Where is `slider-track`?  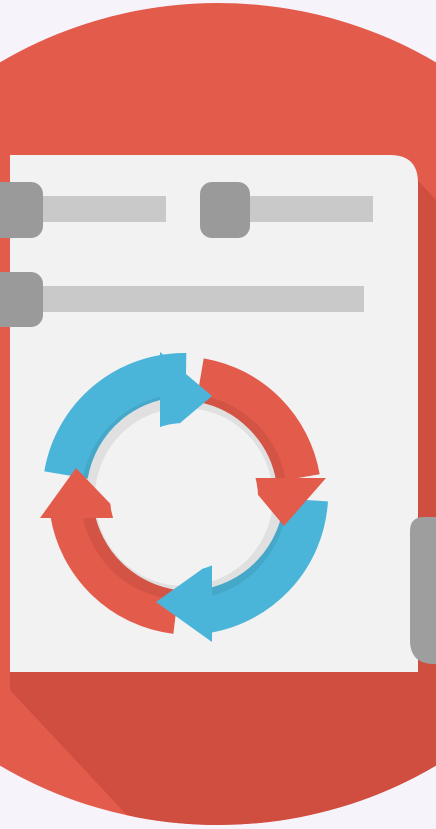
slider-track is located at coordinates (187, 299).